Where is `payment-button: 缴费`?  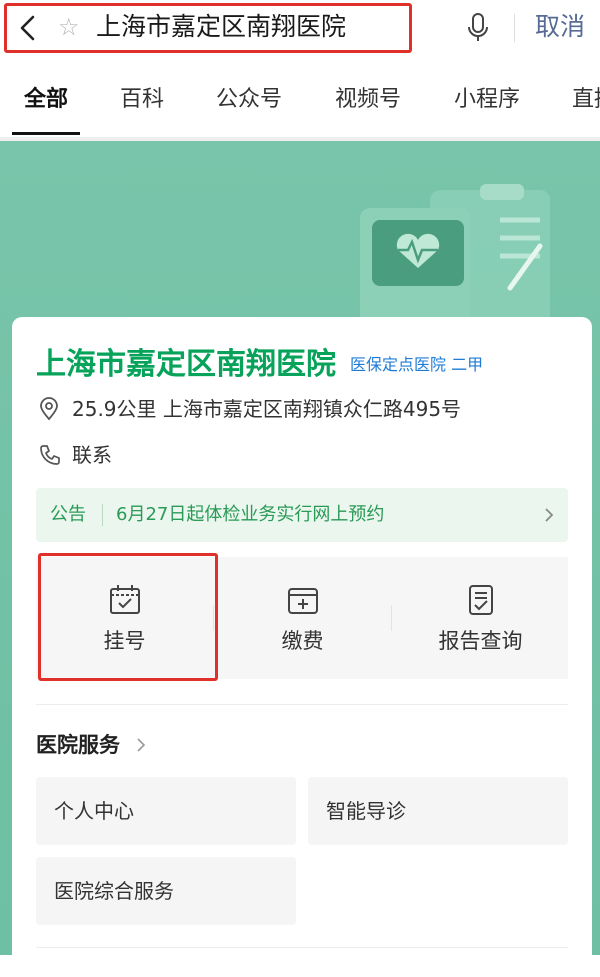
payment-button: 缴费 is located at coordinates (302, 618).